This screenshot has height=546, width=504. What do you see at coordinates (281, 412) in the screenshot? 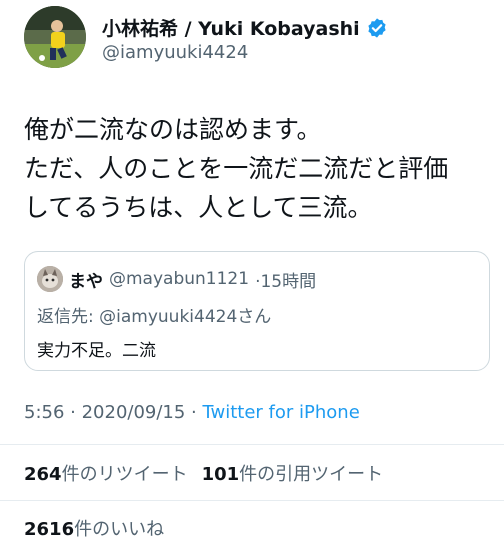
I see `tweet-source-link: Twitter for iPhone` at bounding box center [281, 412].